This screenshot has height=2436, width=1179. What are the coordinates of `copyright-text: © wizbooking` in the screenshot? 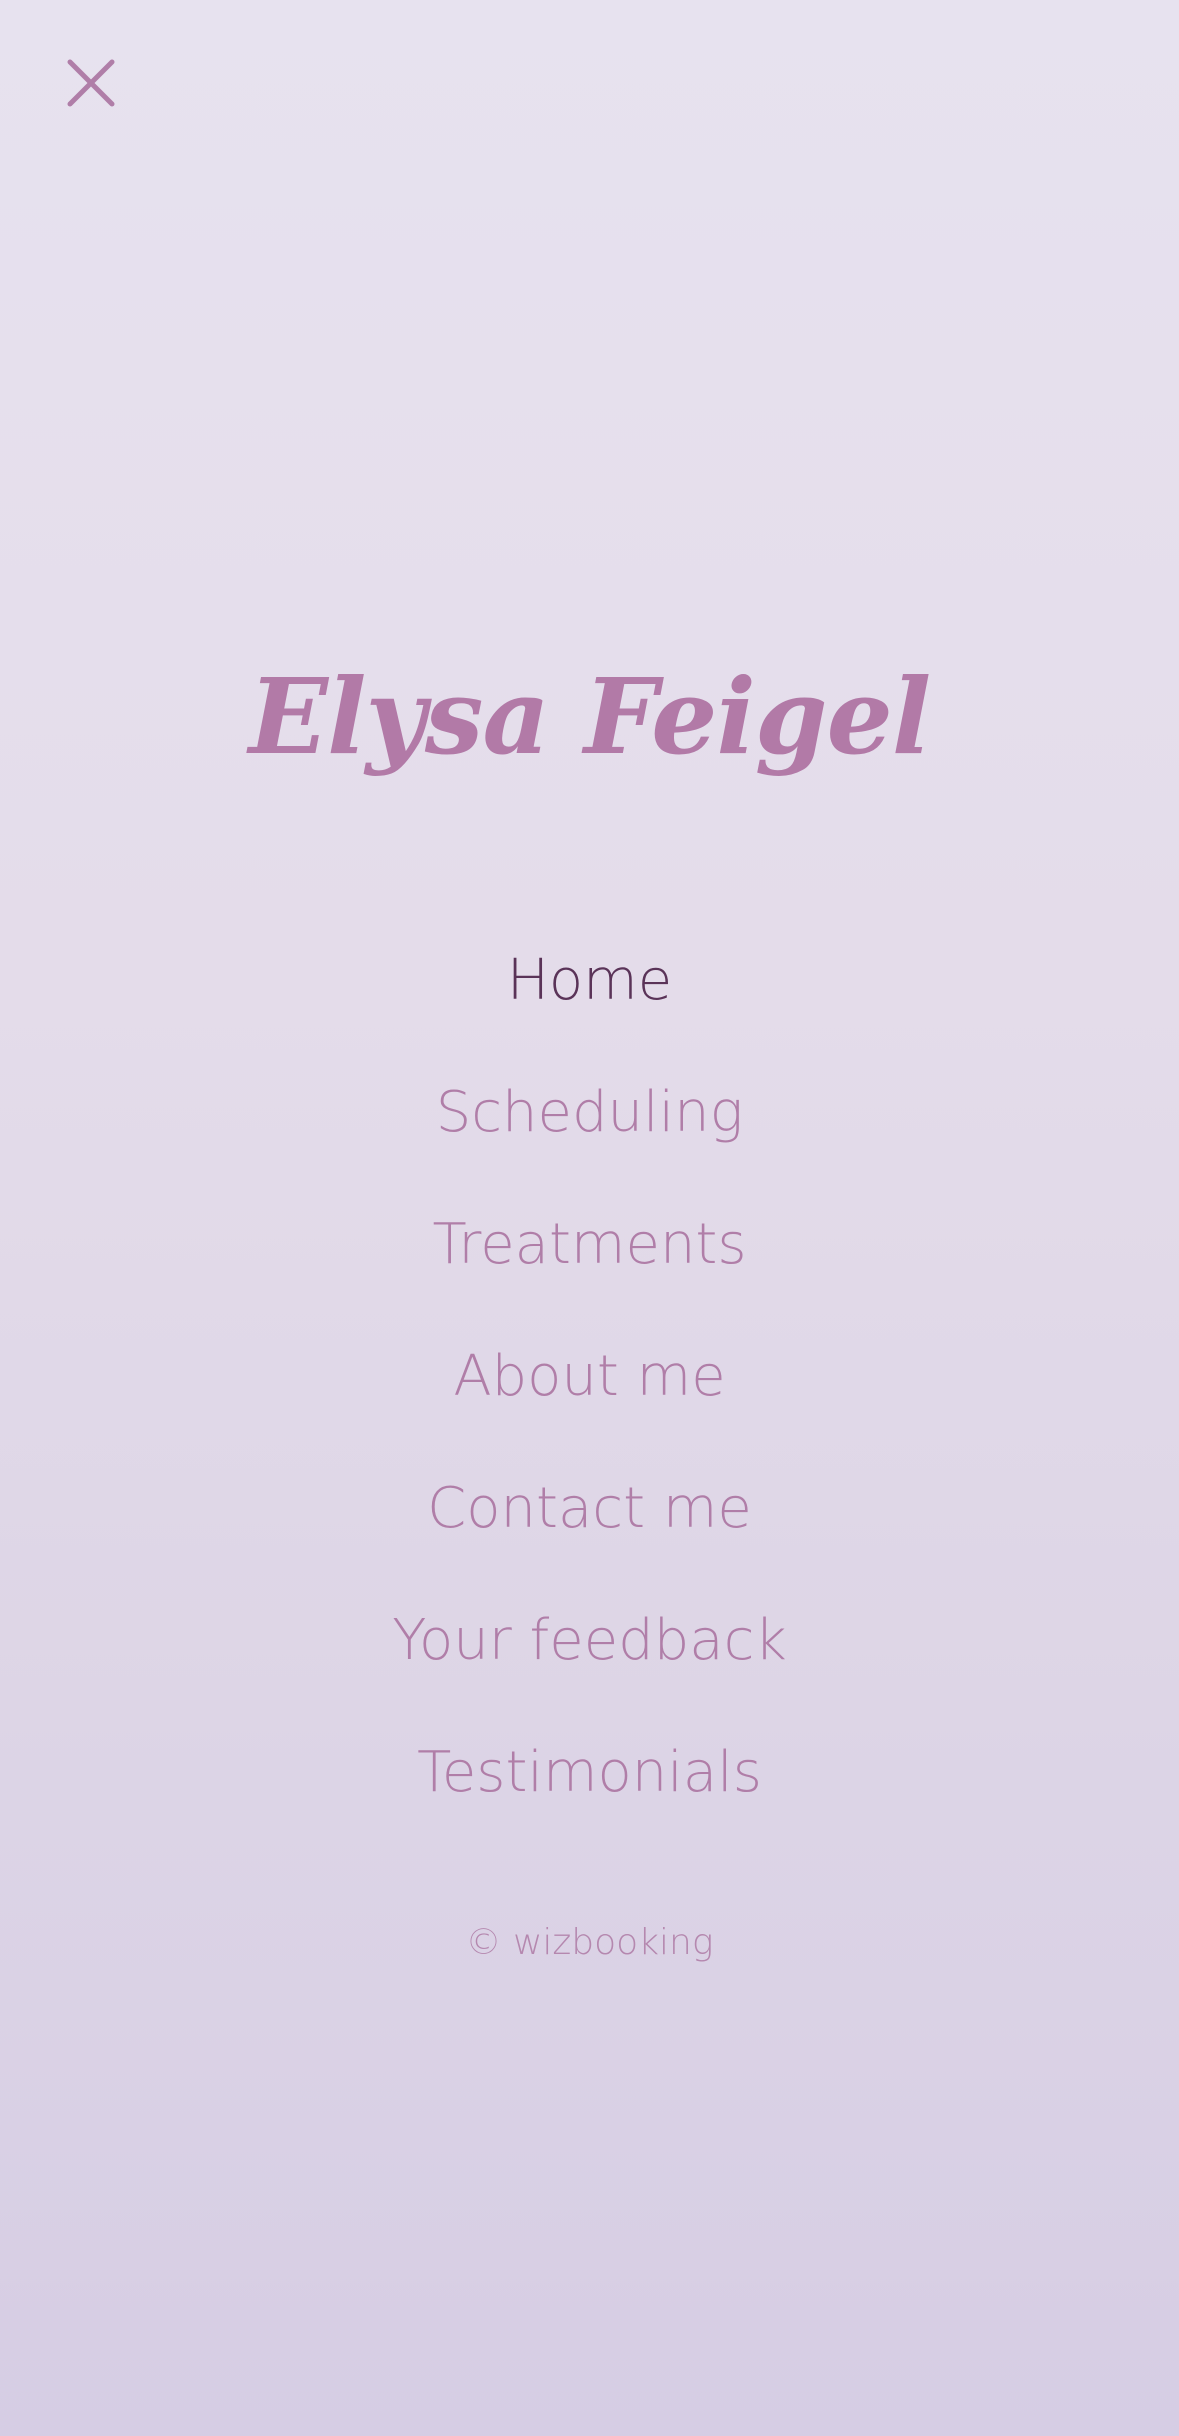 It's located at (589, 1942).